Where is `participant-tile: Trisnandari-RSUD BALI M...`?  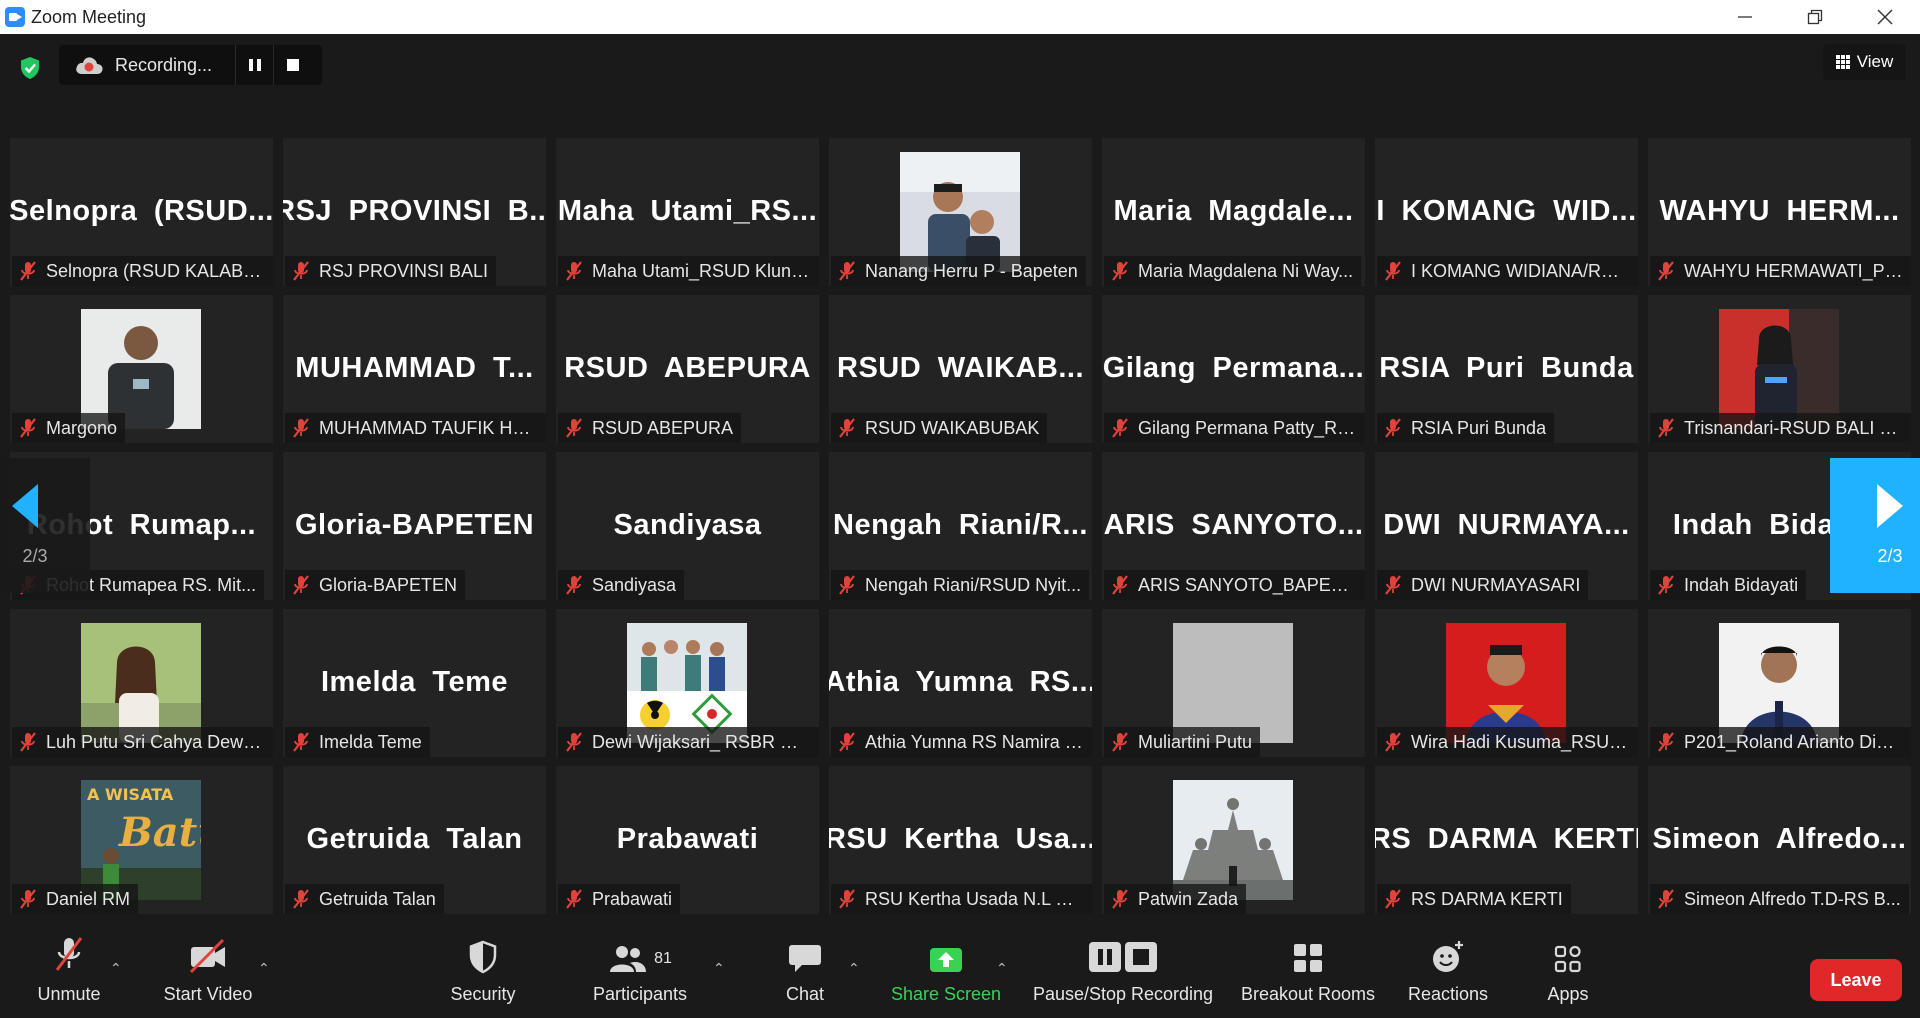
participant-tile: Trisnandari-RSUD BALI M... is located at coordinates (1779, 369).